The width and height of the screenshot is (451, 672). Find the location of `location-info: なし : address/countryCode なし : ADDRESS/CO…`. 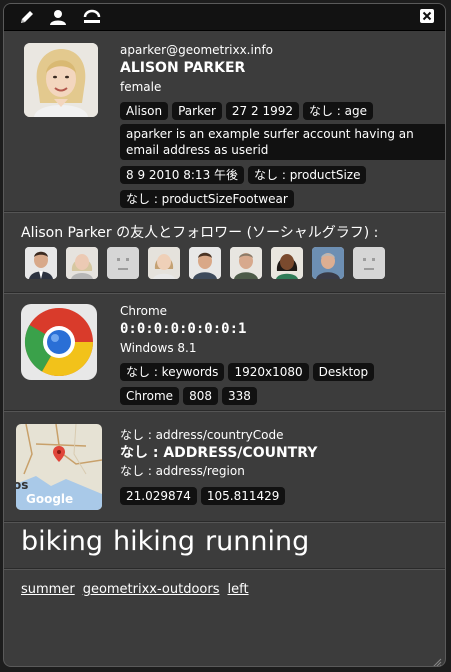

location-info: なし : address/countryCode なし : ADDRESS/CO… is located at coordinates (280, 468).